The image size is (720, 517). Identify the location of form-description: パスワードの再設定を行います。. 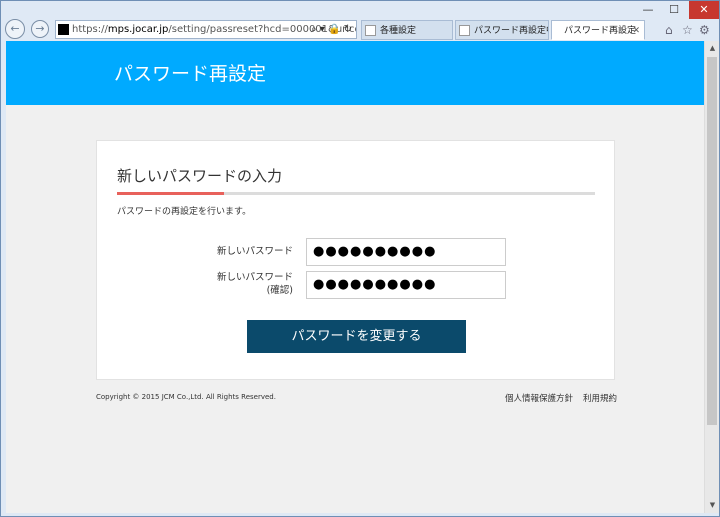
(184, 212).